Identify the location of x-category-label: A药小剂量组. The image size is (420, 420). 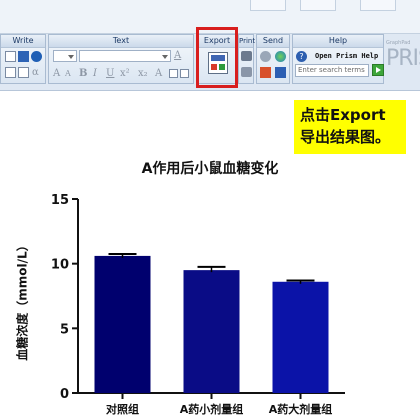
(212, 409).